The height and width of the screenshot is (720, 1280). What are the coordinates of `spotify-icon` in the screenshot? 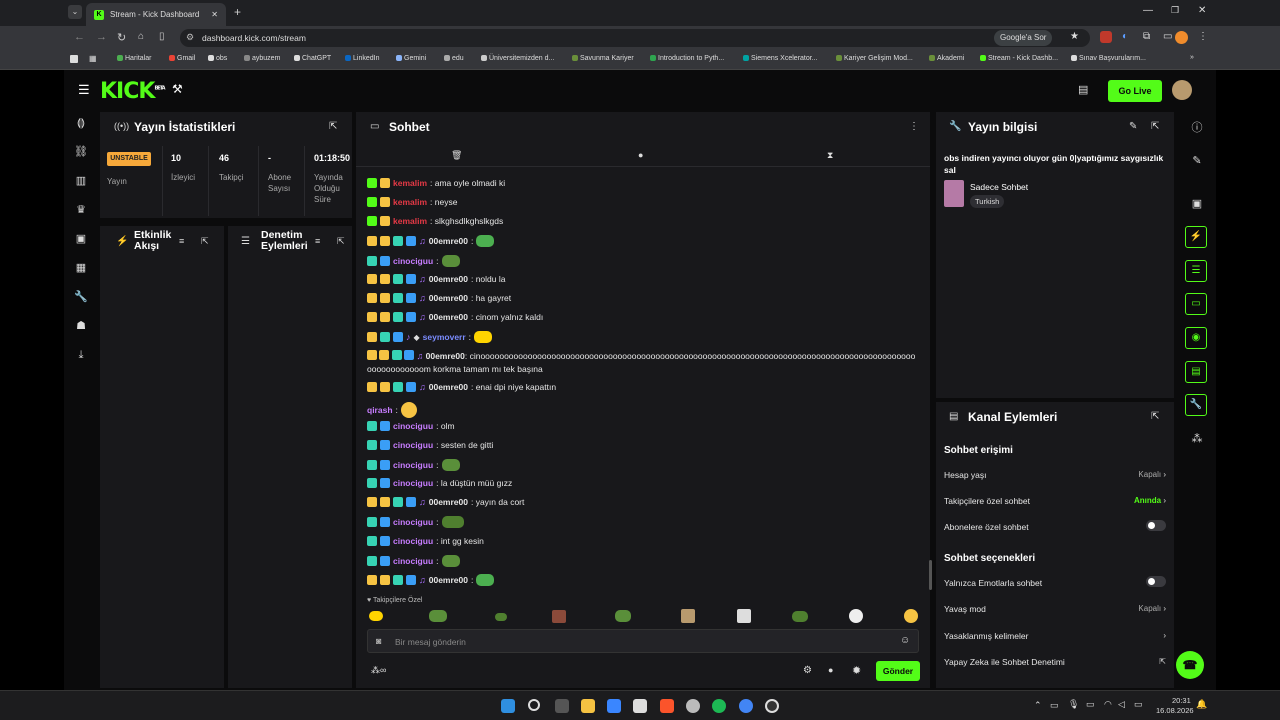 It's located at (719, 706).